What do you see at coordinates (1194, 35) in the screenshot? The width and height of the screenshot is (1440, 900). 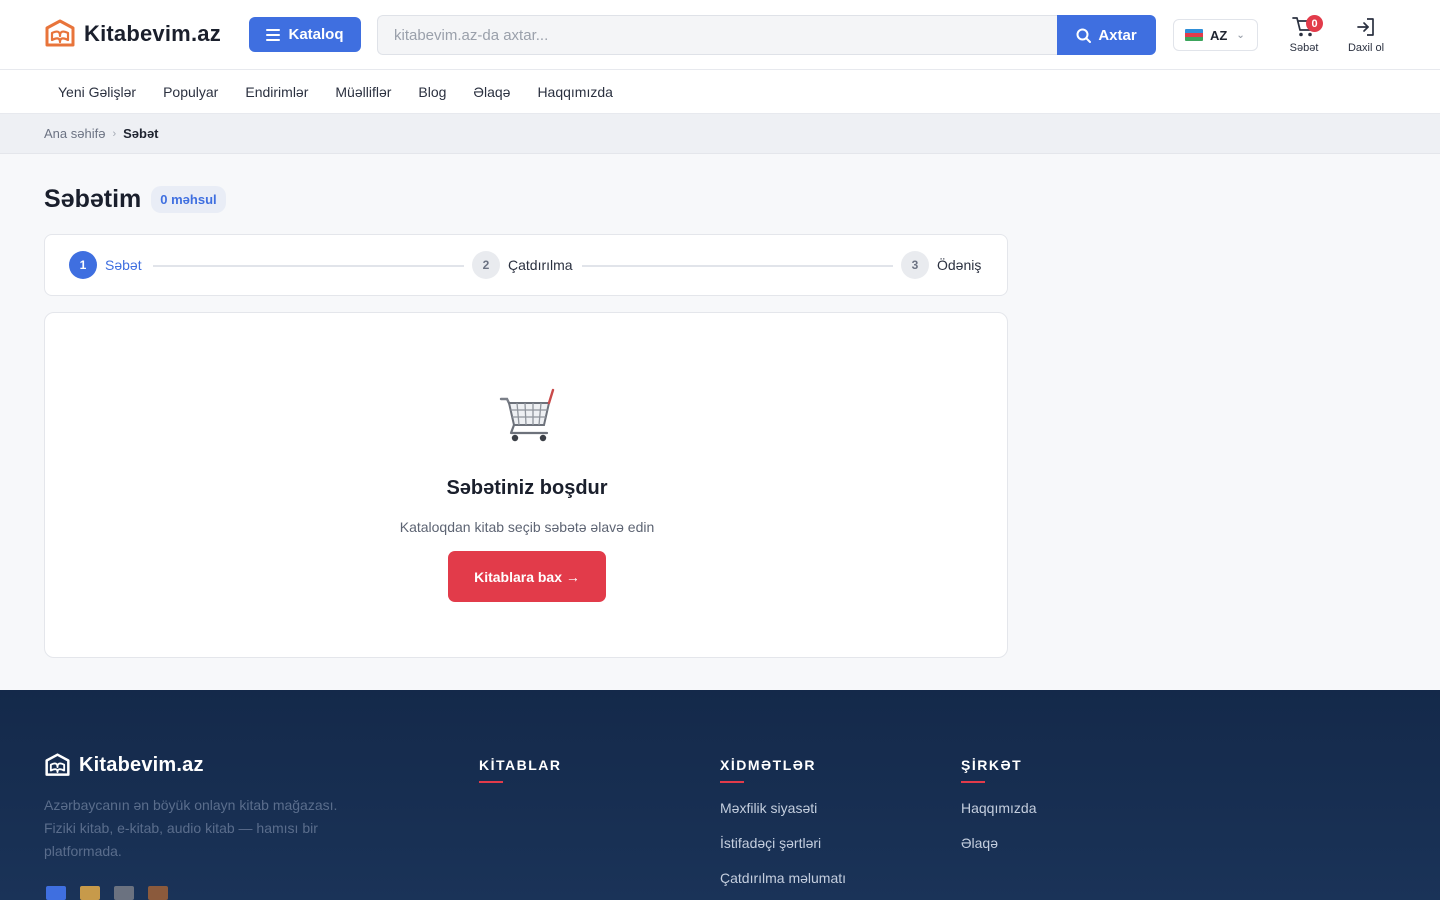 I see `azerbaijan-flag-icon` at bounding box center [1194, 35].